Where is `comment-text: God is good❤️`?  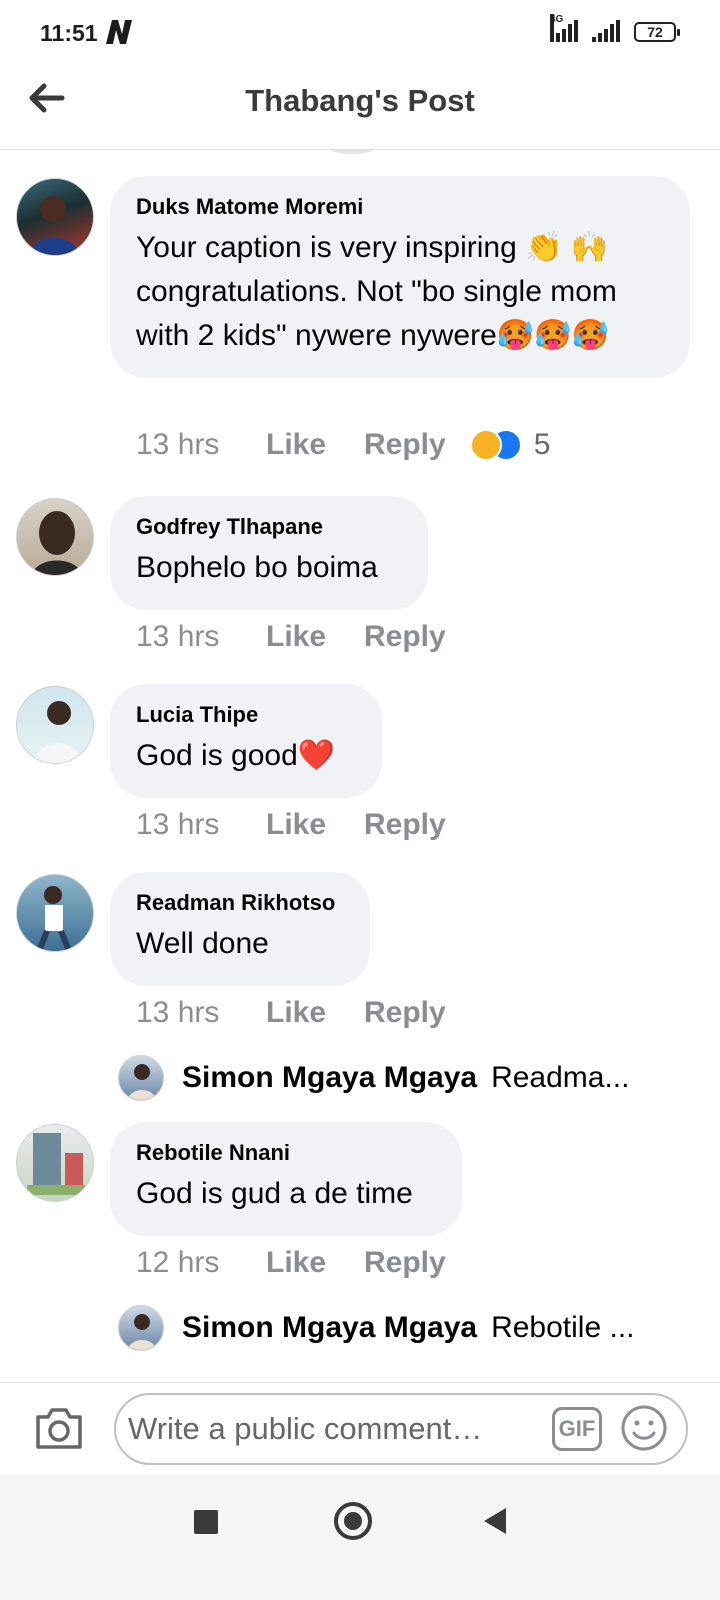
comment-text: God is good❤️ is located at coordinates (236, 755).